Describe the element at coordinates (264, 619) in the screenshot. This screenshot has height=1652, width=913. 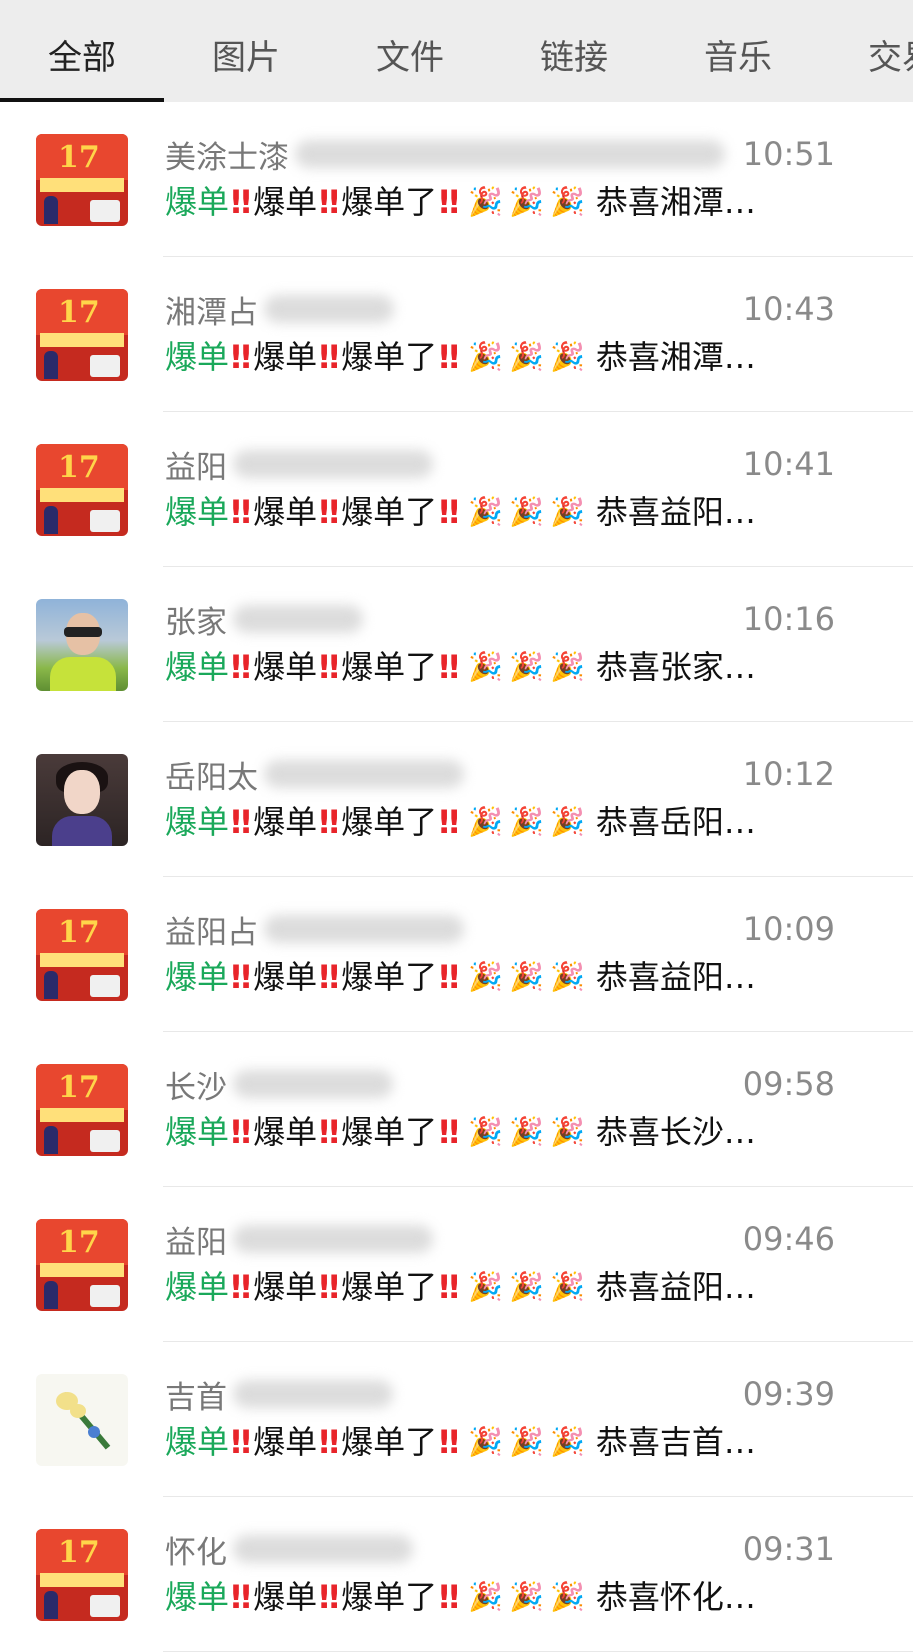
I see `chat-name: 张家` at that location.